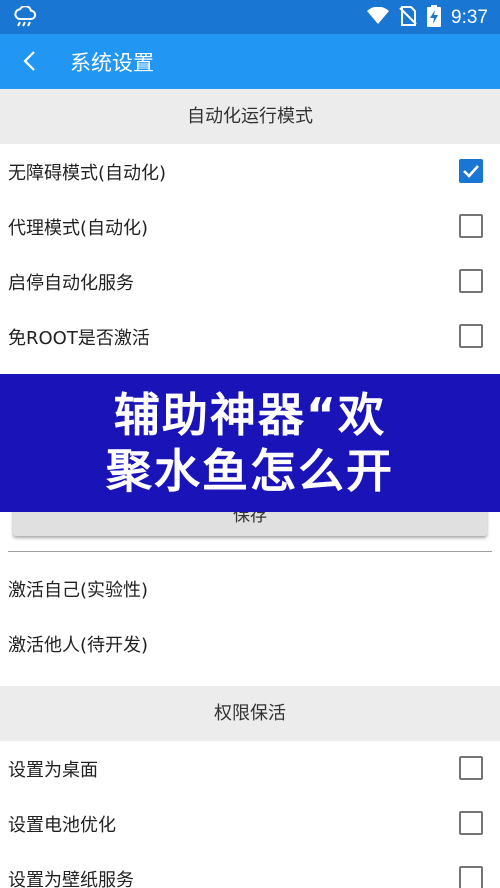 The image size is (500, 888). I want to click on set-as-launcher-checkbox, so click(471, 768).